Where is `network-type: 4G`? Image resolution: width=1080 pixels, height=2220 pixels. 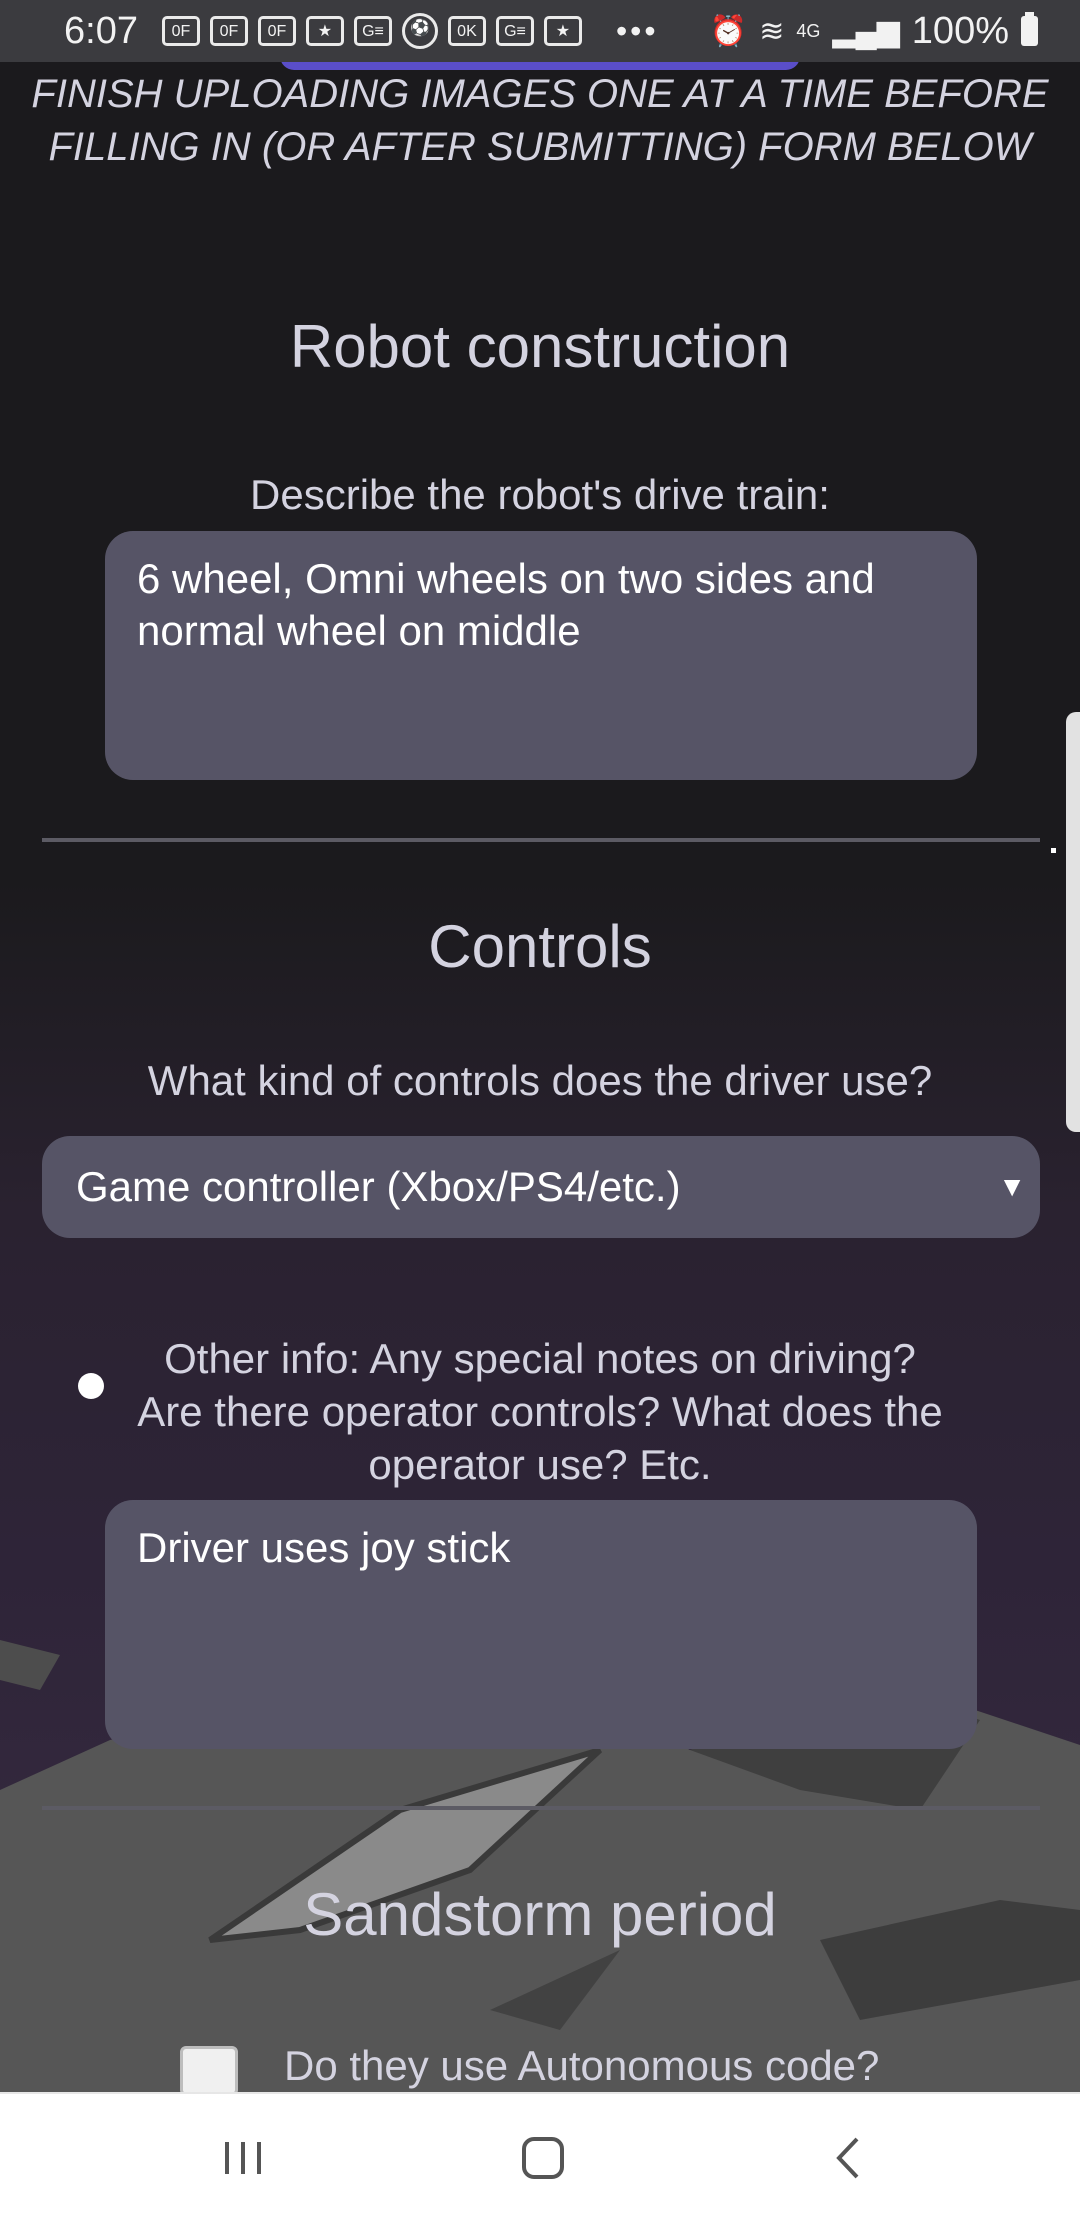
network-type: 4G is located at coordinates (808, 30).